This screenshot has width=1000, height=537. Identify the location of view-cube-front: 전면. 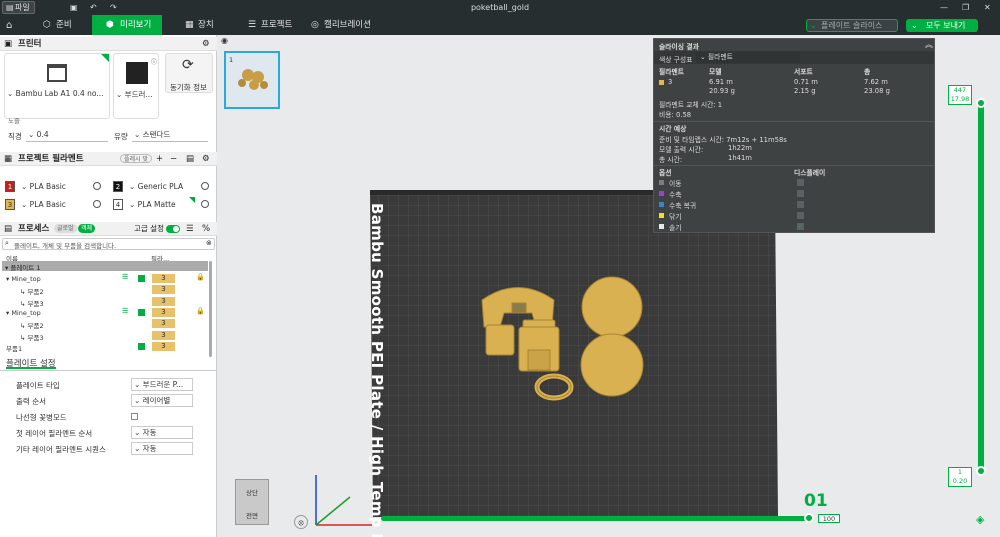
(252, 516).